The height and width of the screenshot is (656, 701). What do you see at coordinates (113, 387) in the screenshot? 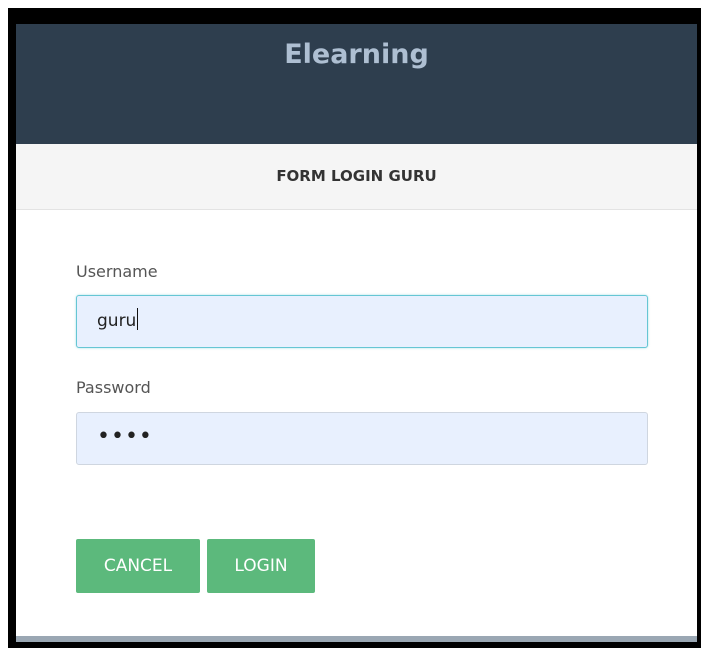
I see `password-label: Password` at bounding box center [113, 387].